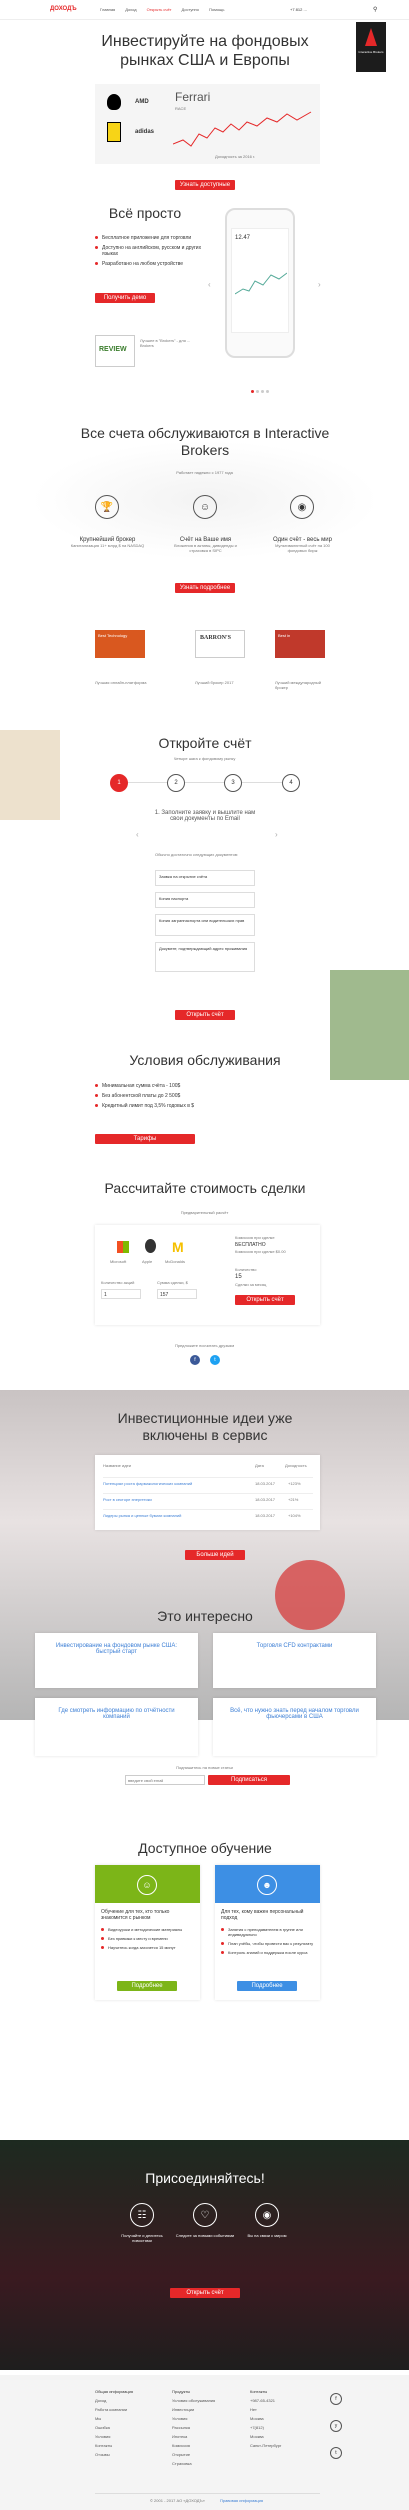 This screenshot has width=409, height=2510. What do you see at coordinates (193, 2463) in the screenshot?
I see `footer-link: Страховка` at bounding box center [193, 2463].